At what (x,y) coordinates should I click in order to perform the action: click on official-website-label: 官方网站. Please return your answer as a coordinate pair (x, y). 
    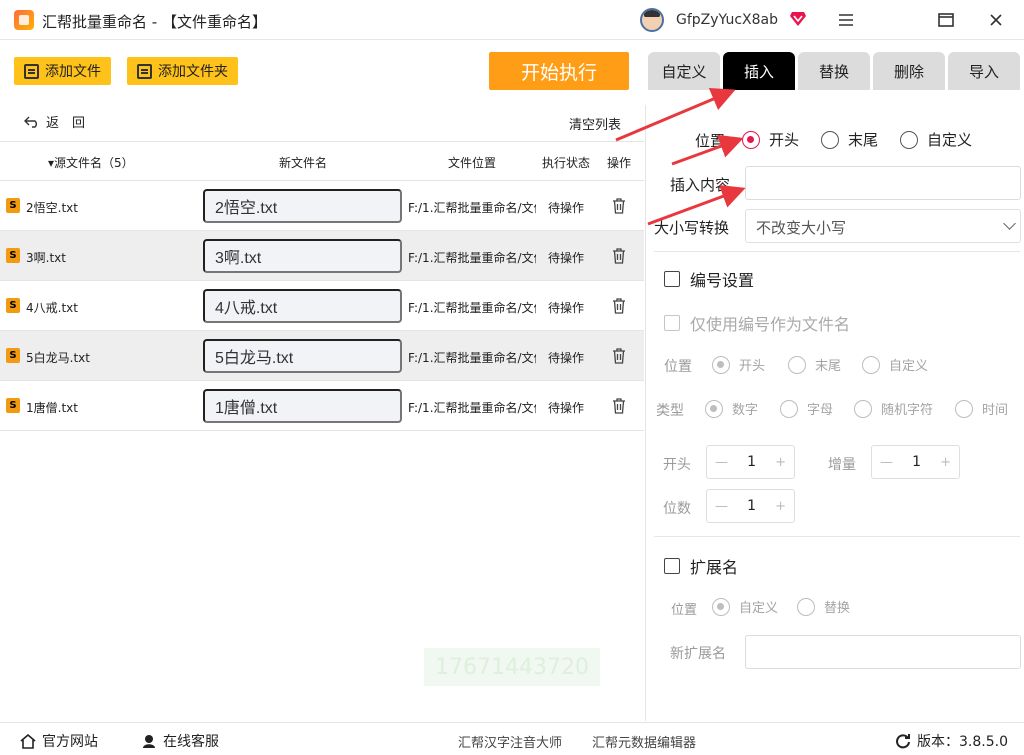
    Looking at the image, I should click on (70, 742).